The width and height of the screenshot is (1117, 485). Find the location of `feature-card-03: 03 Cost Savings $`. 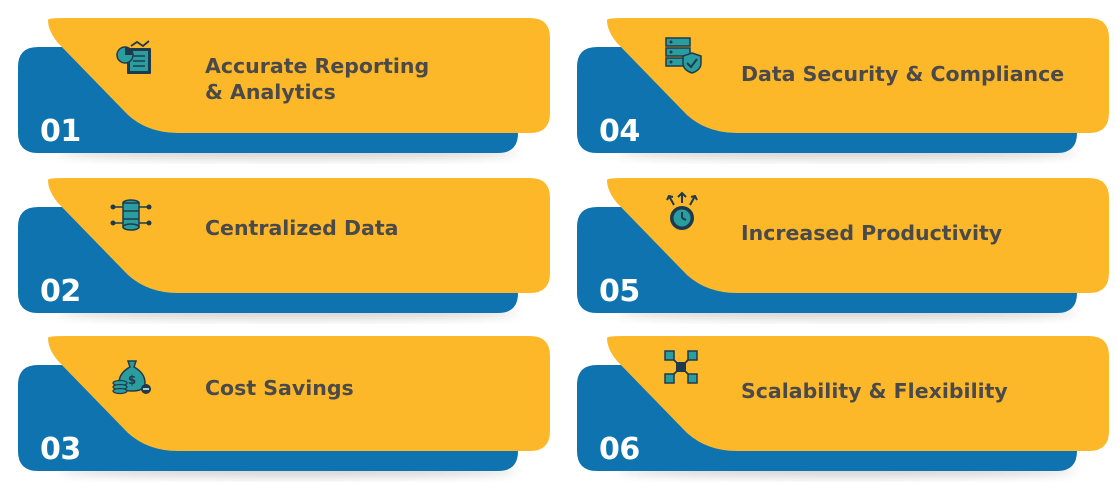

feature-card-03: 03 Cost Savings $ is located at coordinates (284, 405).